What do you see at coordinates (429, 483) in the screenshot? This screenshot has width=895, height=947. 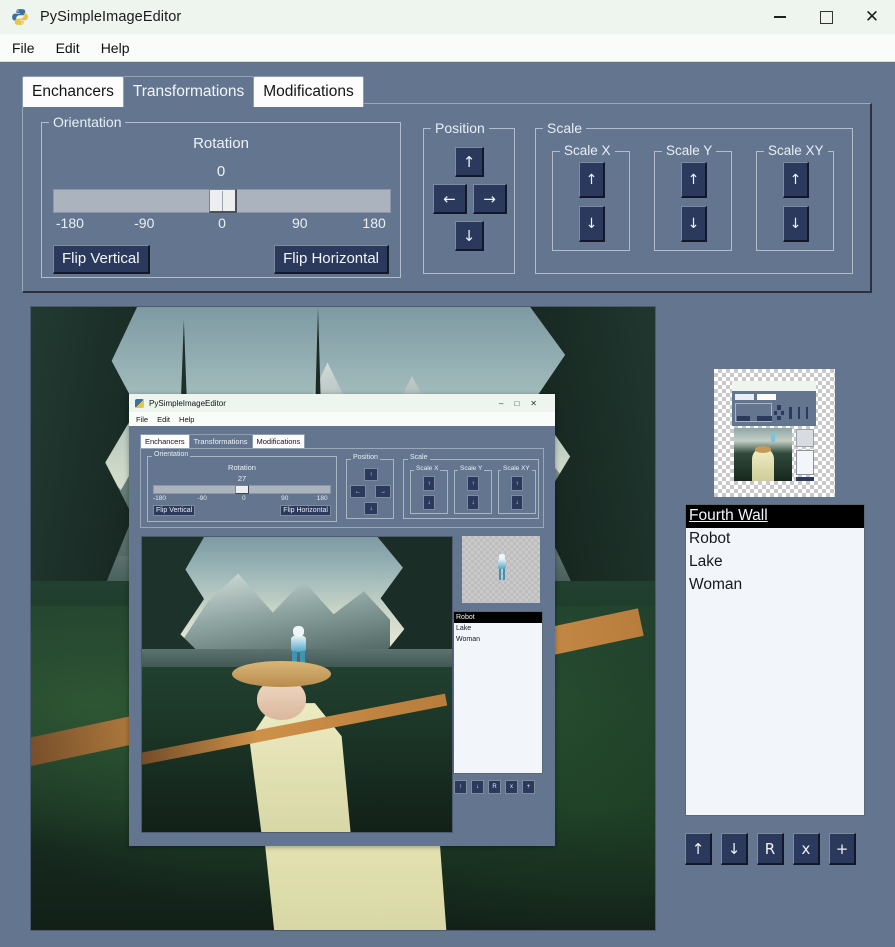 I see `nested-scale-x-up: ↑` at bounding box center [429, 483].